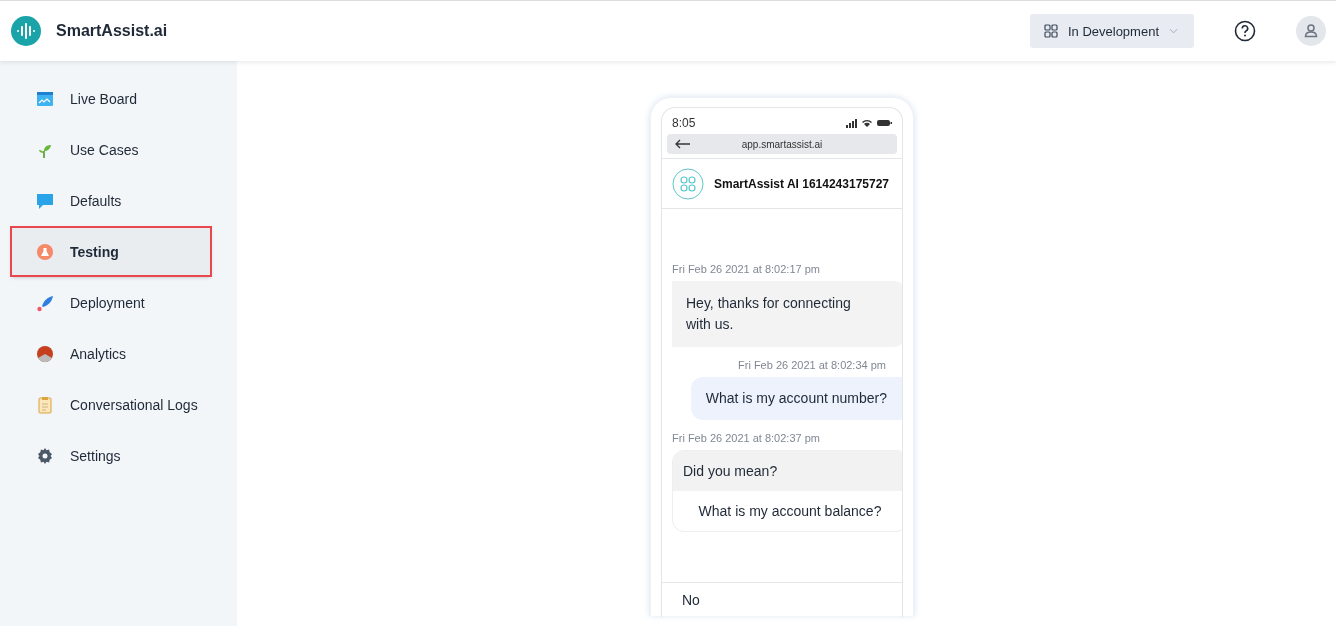  Describe the element at coordinates (782, 144) in the screenshot. I see `url-text: app.smartassist.ai` at that location.